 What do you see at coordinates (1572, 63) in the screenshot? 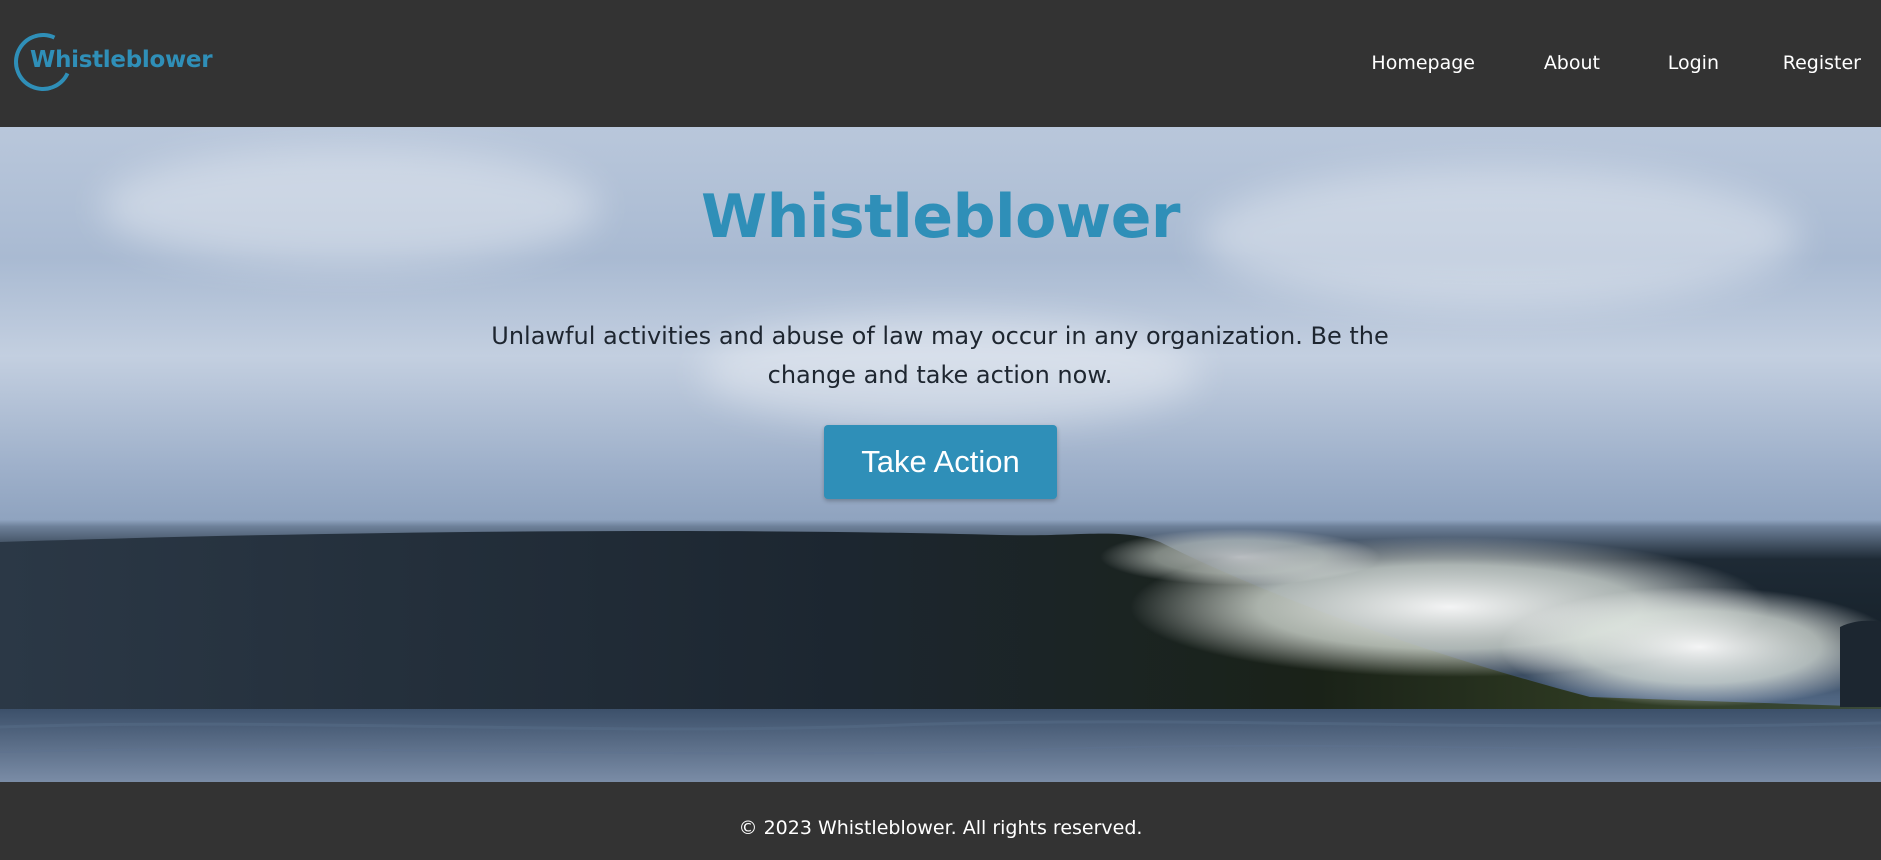
I see `nav-link-about: About` at bounding box center [1572, 63].